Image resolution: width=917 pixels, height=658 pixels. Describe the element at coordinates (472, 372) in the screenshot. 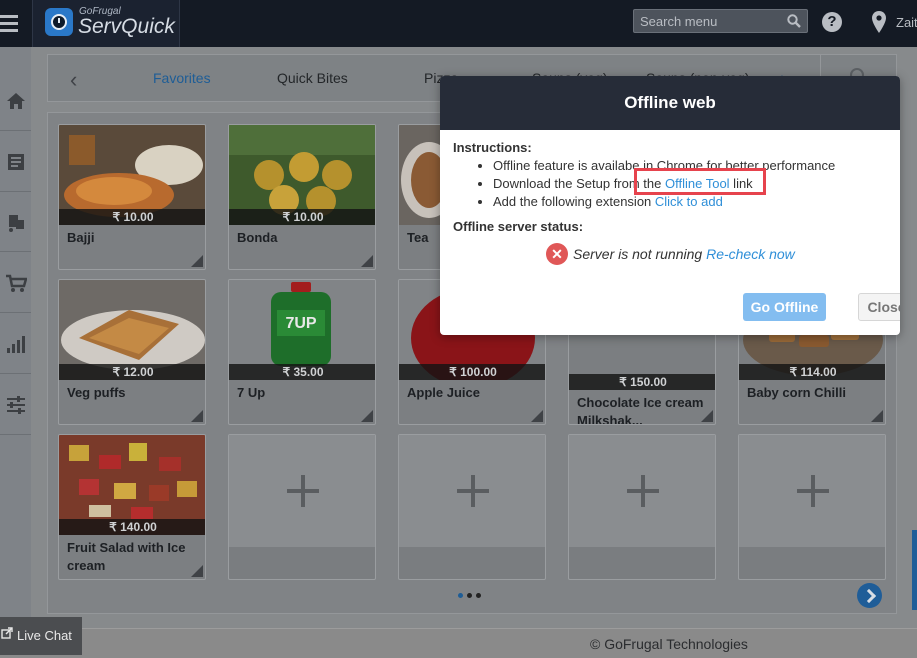

I see `item-price: ₹ 100.00` at that location.